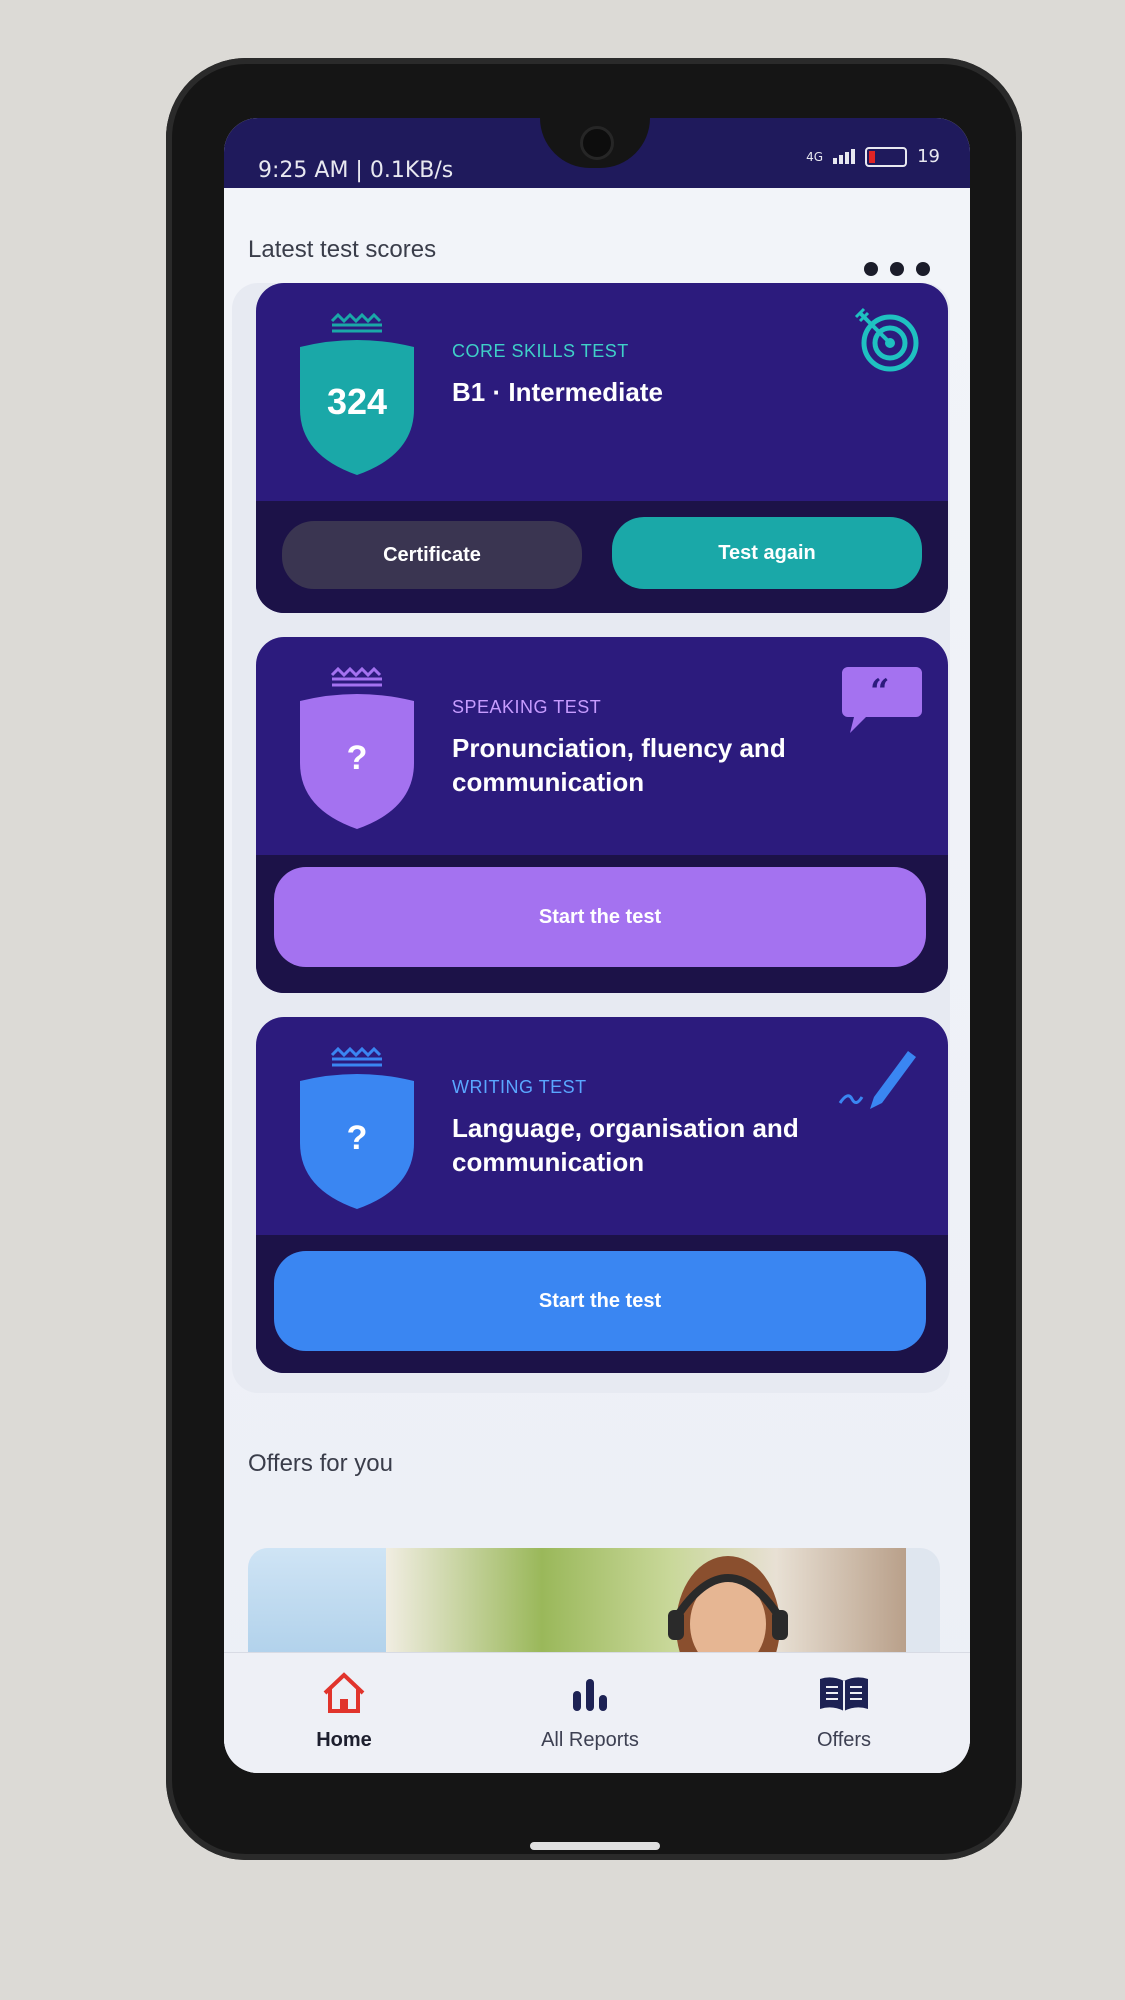 This screenshot has height=2000, width=1125. Describe the element at coordinates (357, 401) in the screenshot. I see `core-score-value: 324` at that location.